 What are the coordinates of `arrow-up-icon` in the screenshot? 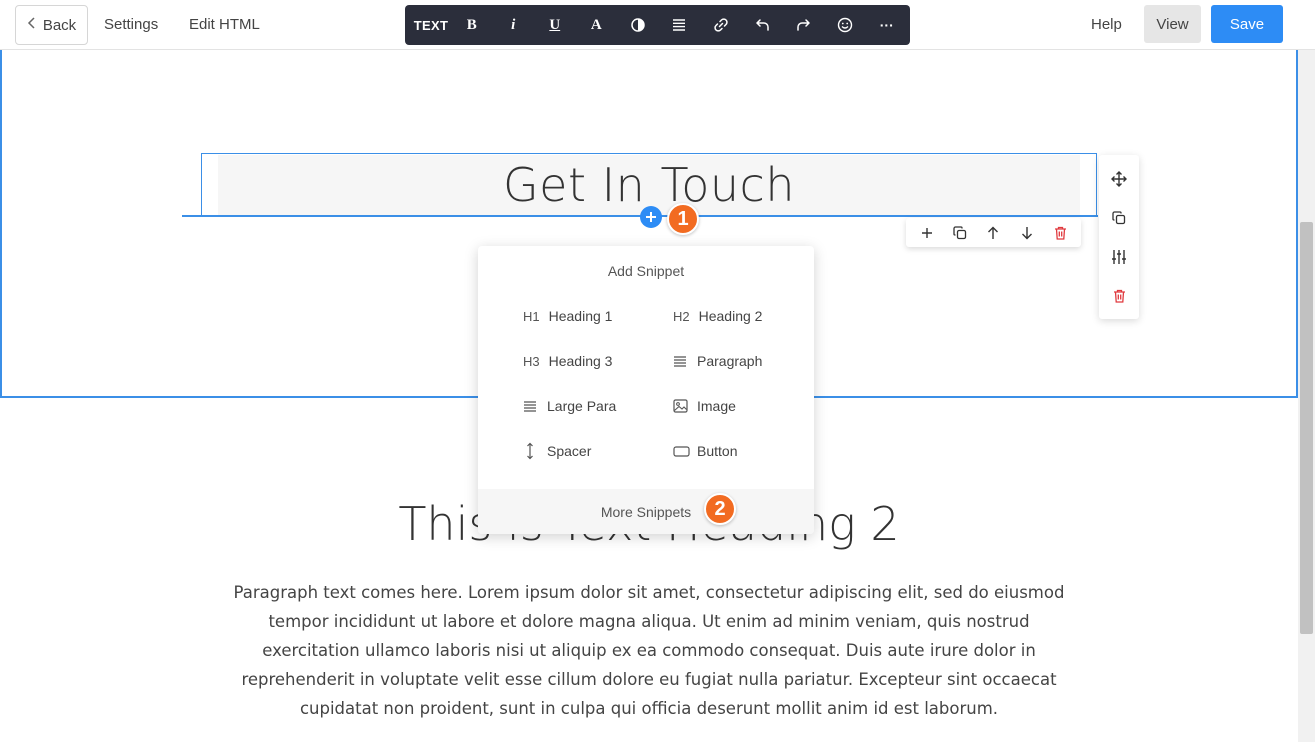 It's located at (993, 232).